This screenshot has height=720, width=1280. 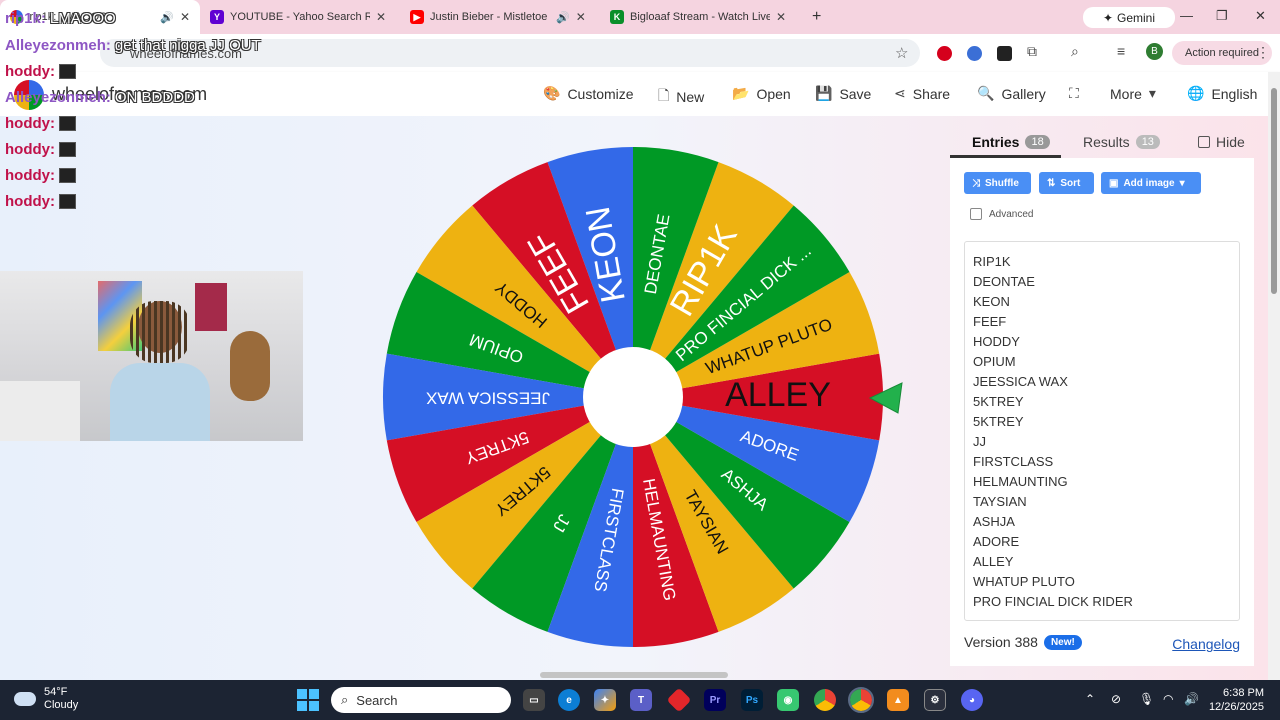 What do you see at coordinates (1121, 51) in the screenshot?
I see `media-icon: ≡` at bounding box center [1121, 51].